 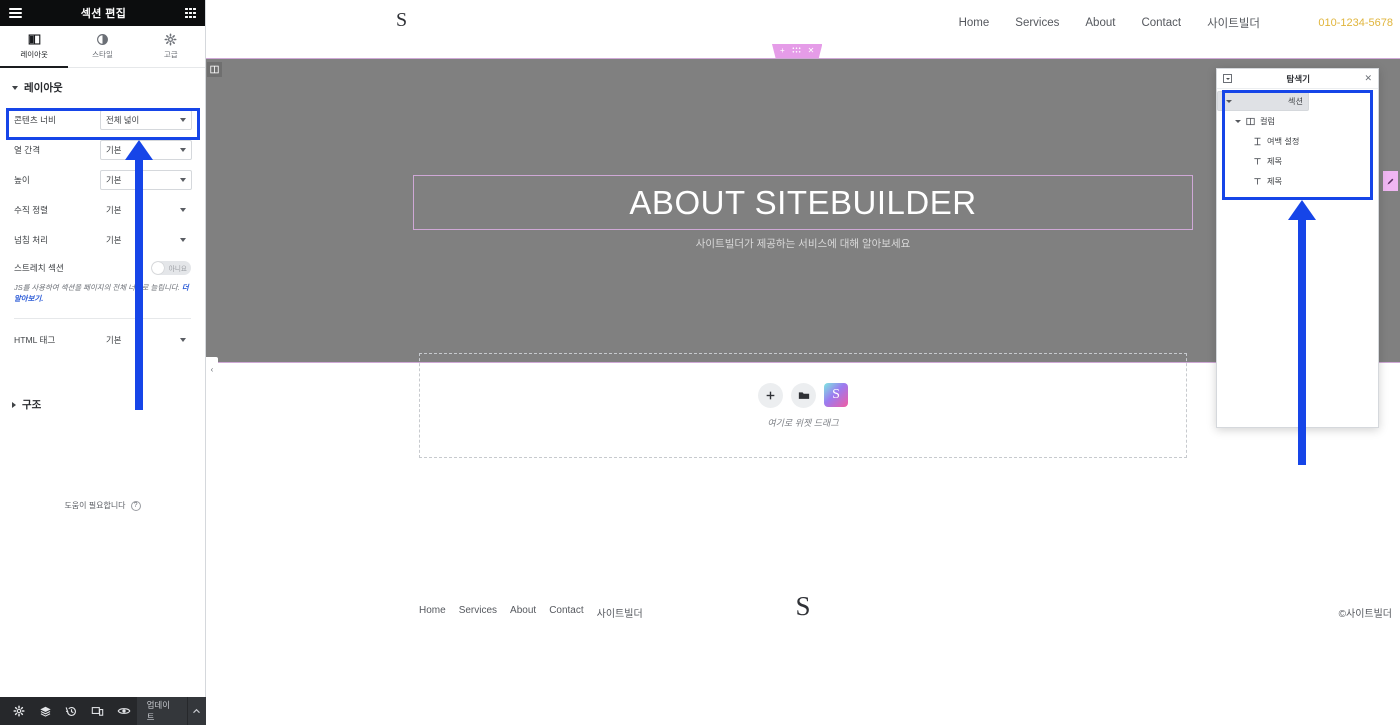 What do you see at coordinates (1297, 161) in the screenshot?
I see `navigator-item-heading-1: 제목` at bounding box center [1297, 161].